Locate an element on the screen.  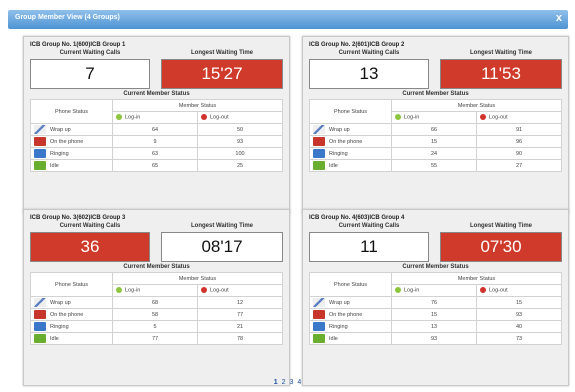
table-row: Wrap up 76 15 is located at coordinates (435, 302).